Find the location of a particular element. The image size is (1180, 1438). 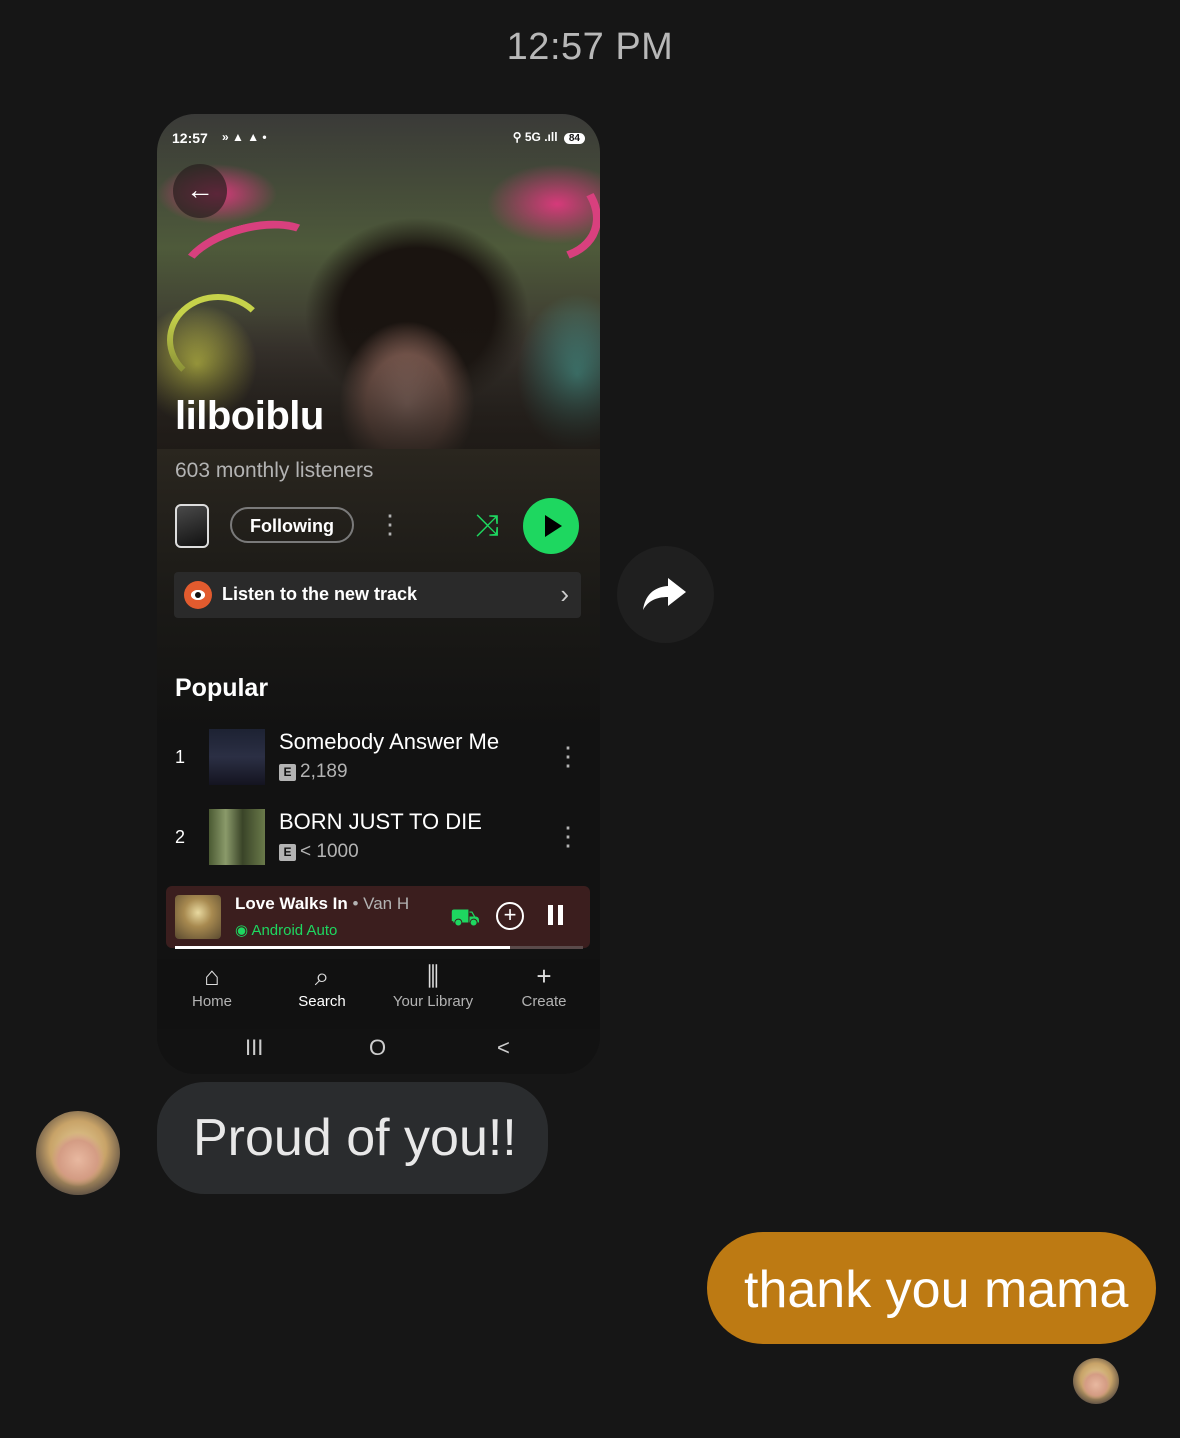

system-back-icon: < is located at coordinates (503, 1048).